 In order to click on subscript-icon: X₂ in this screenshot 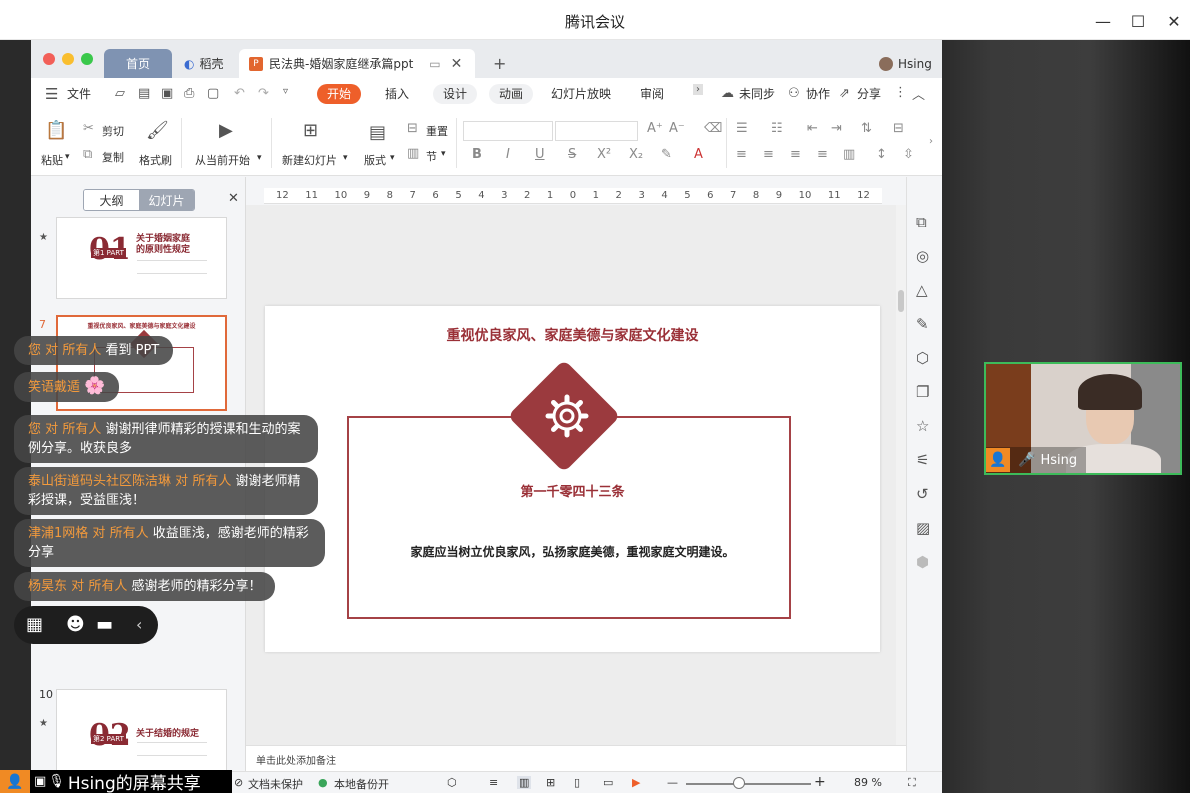, I will do `click(636, 154)`.